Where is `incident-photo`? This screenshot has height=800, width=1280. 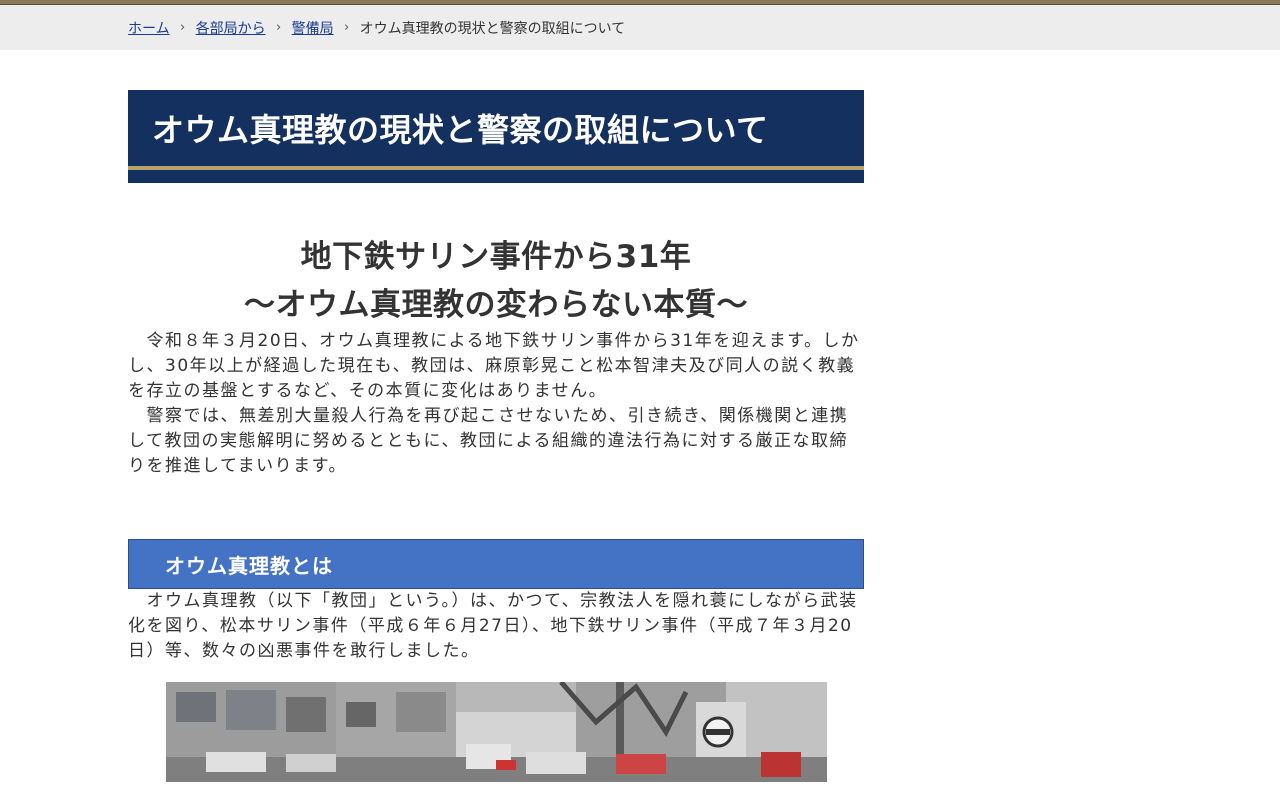
incident-photo is located at coordinates (496, 732).